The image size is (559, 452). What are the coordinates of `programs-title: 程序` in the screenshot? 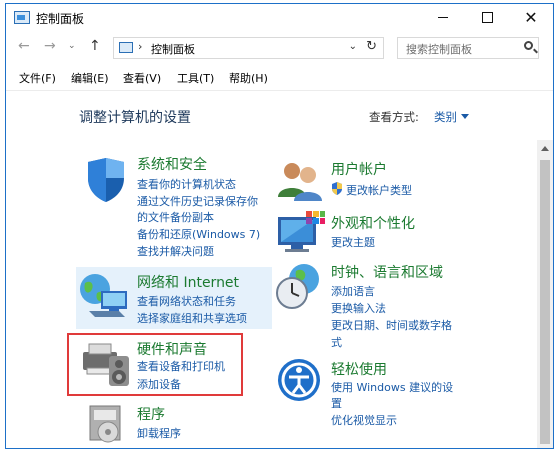 It's located at (151, 414).